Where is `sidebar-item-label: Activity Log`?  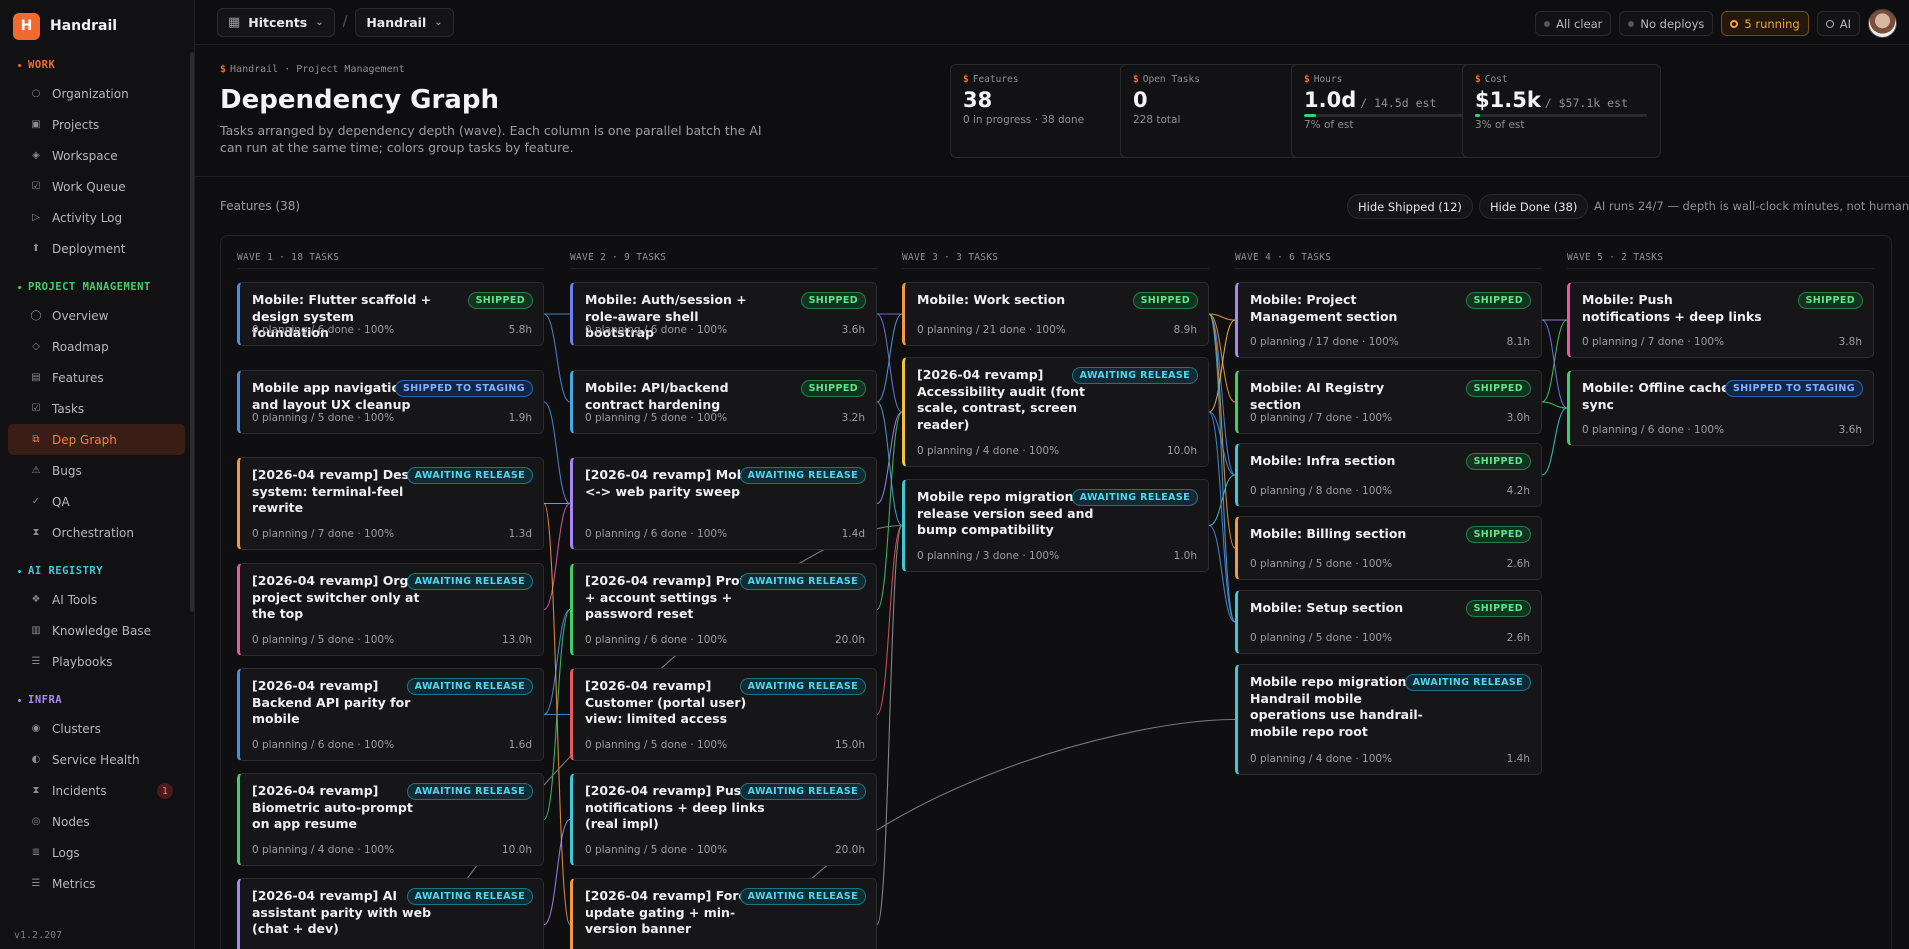 sidebar-item-label: Activity Log is located at coordinates (87, 217).